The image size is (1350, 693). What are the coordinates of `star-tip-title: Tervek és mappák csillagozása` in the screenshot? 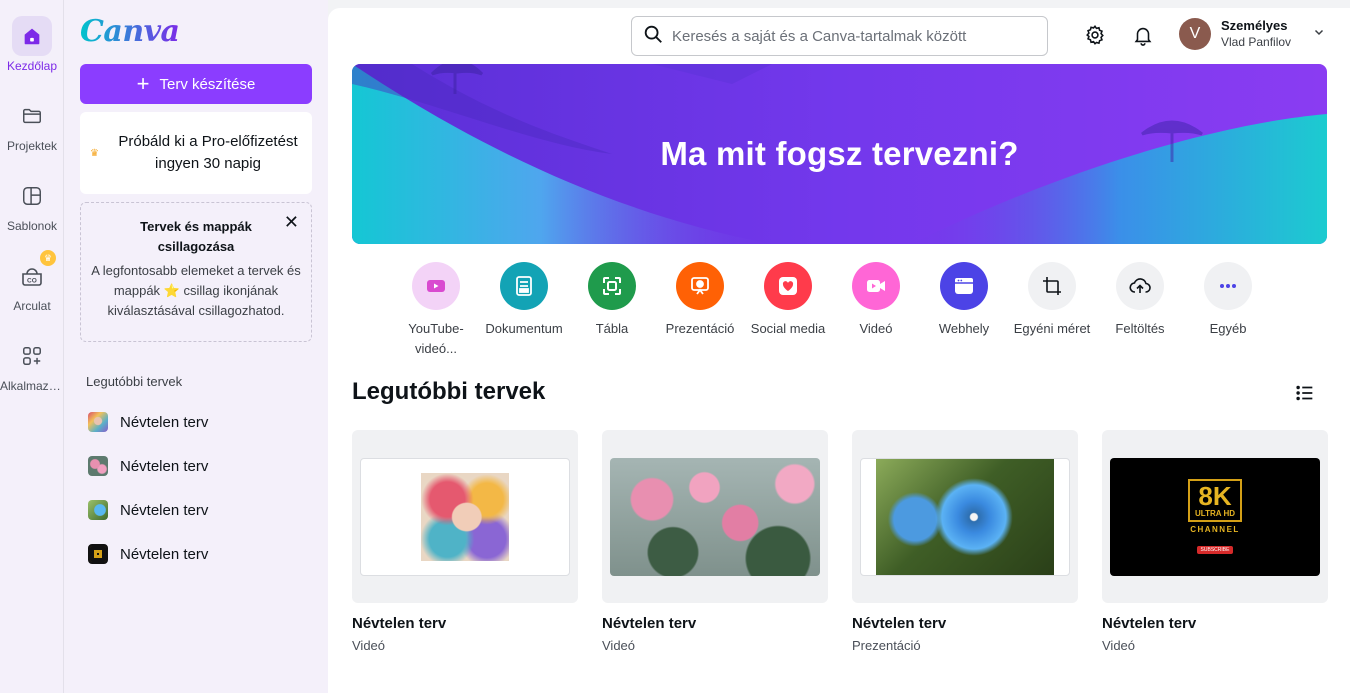 It's located at (196, 236).